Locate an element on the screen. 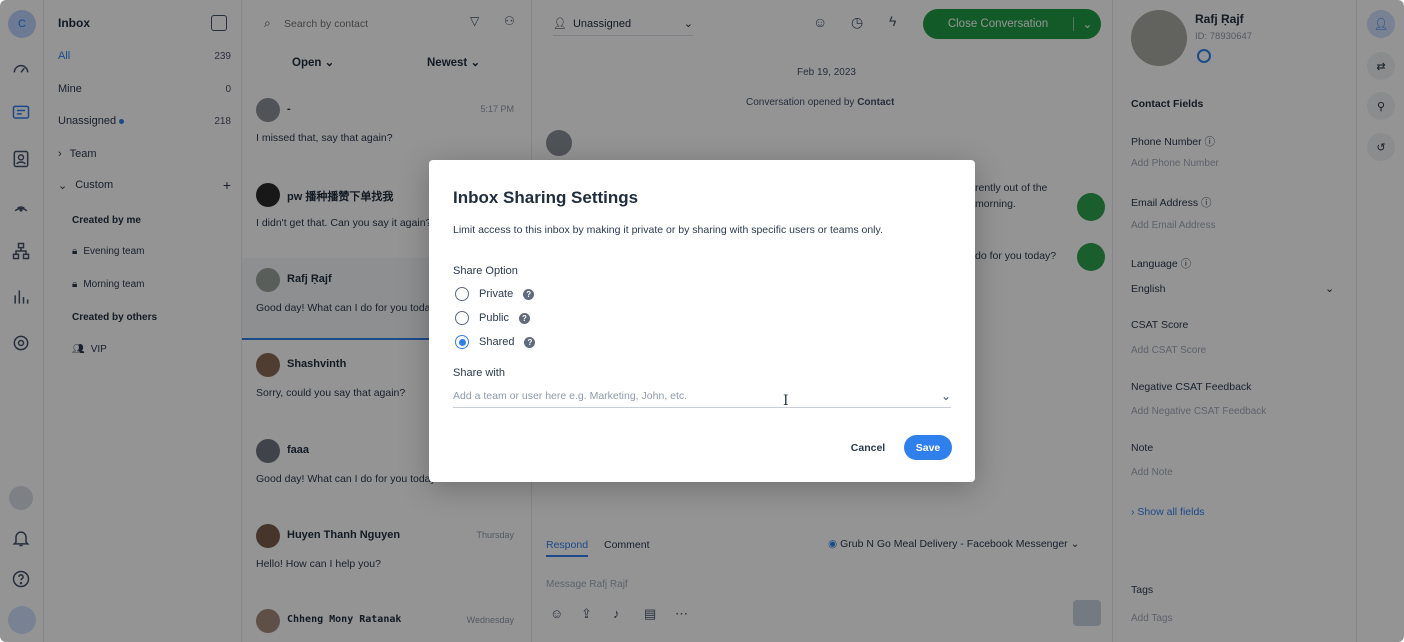  radio-label: Shared is located at coordinates (497, 342).